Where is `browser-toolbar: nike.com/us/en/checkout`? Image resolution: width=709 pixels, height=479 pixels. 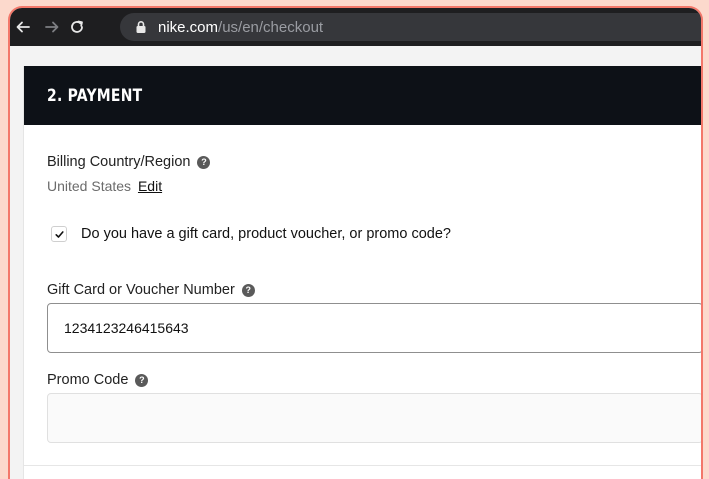 browser-toolbar: nike.com/us/en/checkout is located at coordinates (355, 27).